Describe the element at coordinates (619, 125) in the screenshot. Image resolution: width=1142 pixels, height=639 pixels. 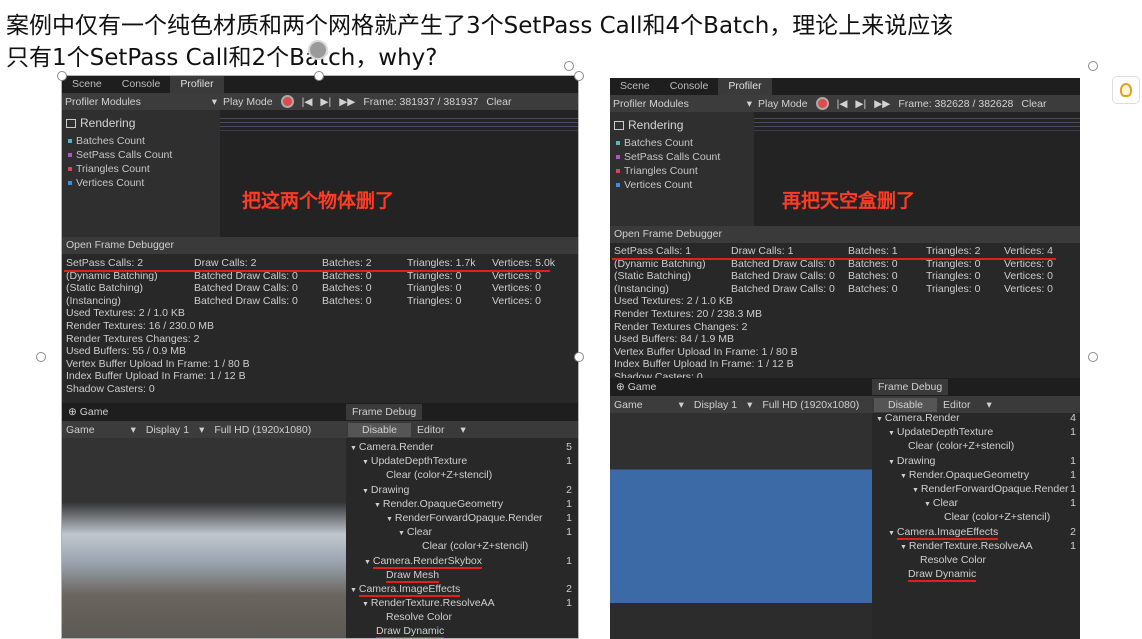
I see `rendering-icon` at that location.